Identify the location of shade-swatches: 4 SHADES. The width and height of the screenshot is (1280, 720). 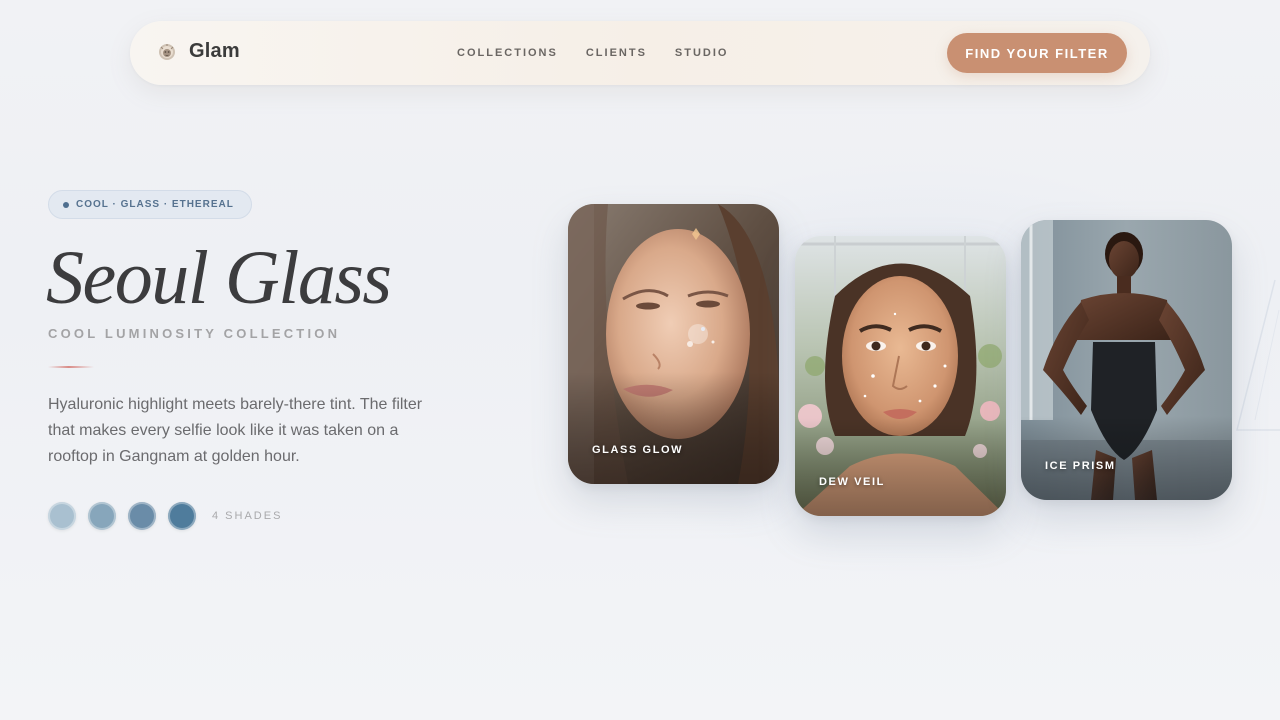
(165, 516).